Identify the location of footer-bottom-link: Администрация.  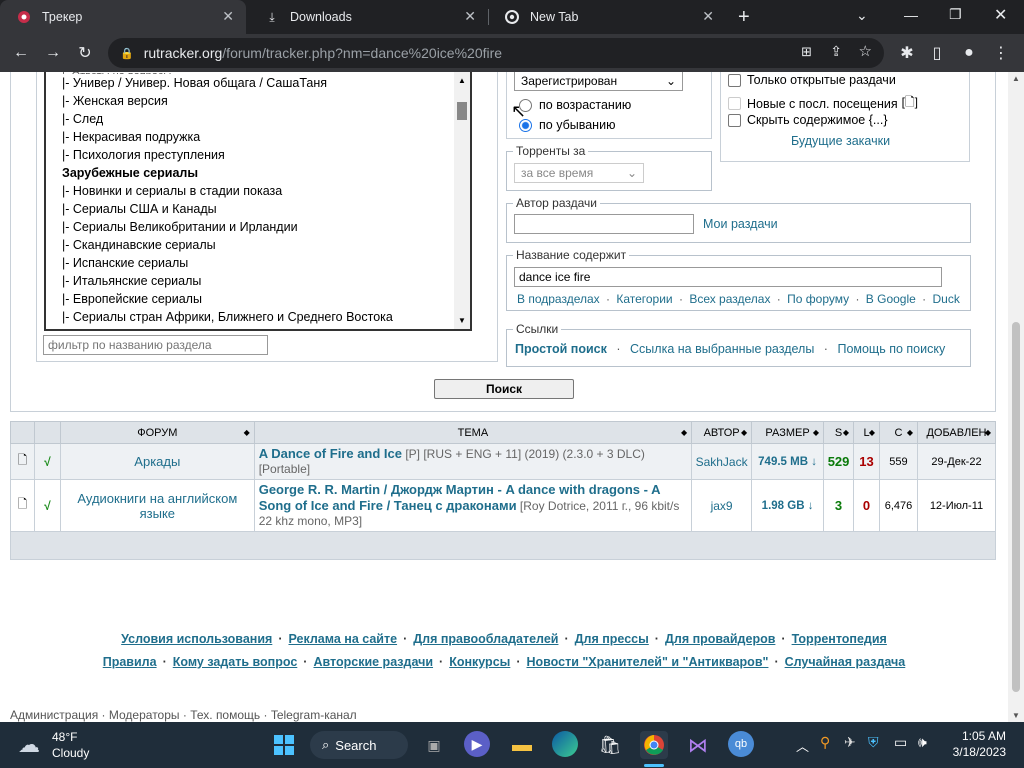
(54, 715).